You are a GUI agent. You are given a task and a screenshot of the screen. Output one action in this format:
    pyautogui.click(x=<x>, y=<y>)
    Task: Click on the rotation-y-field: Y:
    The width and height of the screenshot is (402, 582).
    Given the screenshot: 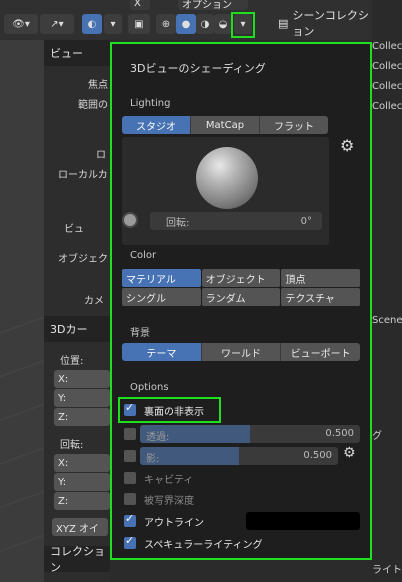 What is the action you would take?
    pyautogui.click(x=82, y=482)
    